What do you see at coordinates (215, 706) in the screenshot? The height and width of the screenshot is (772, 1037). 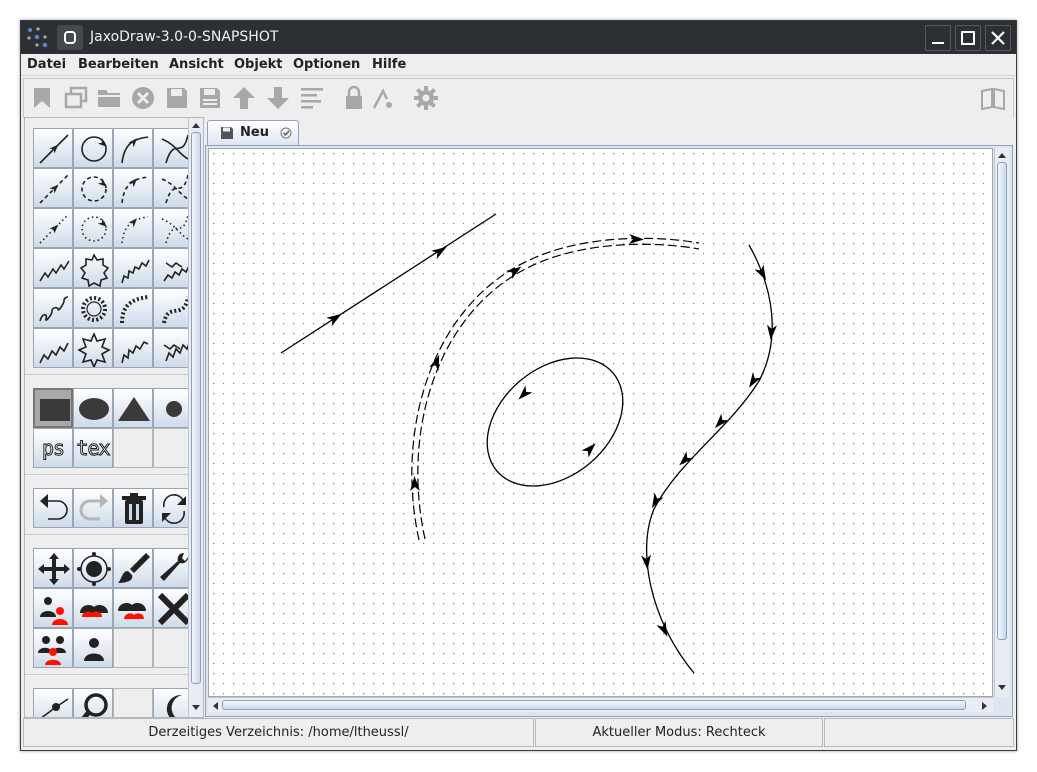 I see `scroll-left-icon` at bounding box center [215, 706].